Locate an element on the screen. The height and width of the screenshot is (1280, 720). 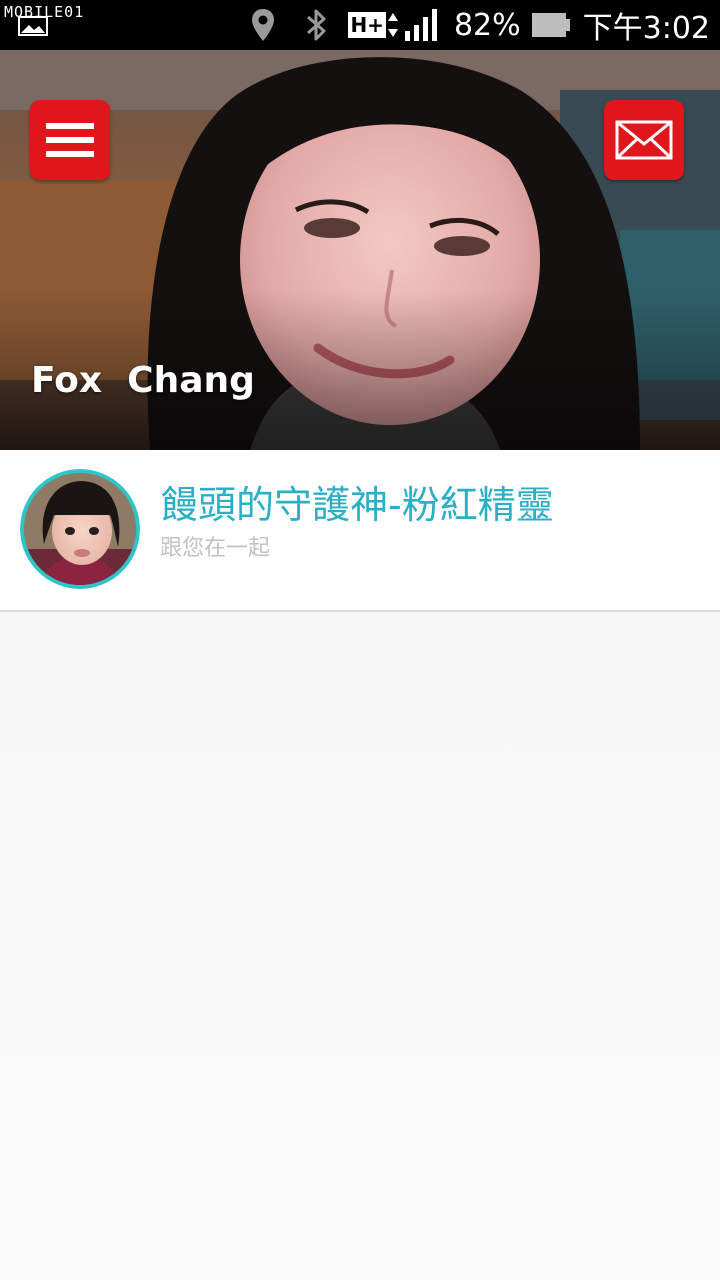
avatar-image is located at coordinates (80, 529).